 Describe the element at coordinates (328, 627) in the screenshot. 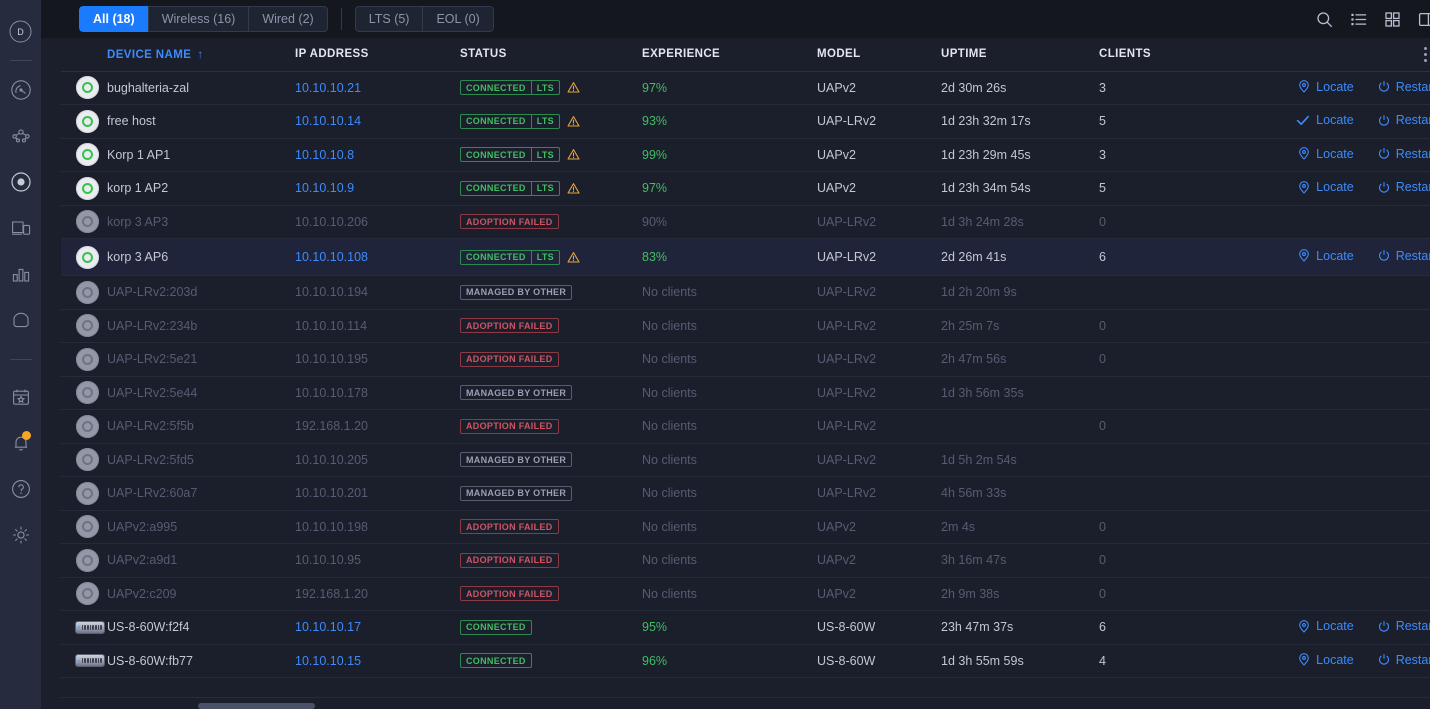

I see `ip-address-link: 10.10.10.17` at that location.